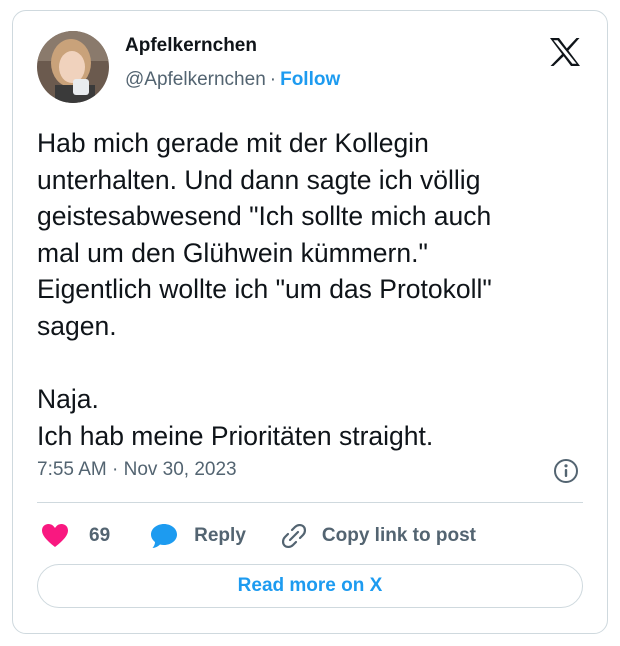 This screenshot has width=620, height=646. What do you see at coordinates (398, 535) in the screenshot?
I see `copy-link-label: Copy link to post` at bounding box center [398, 535].